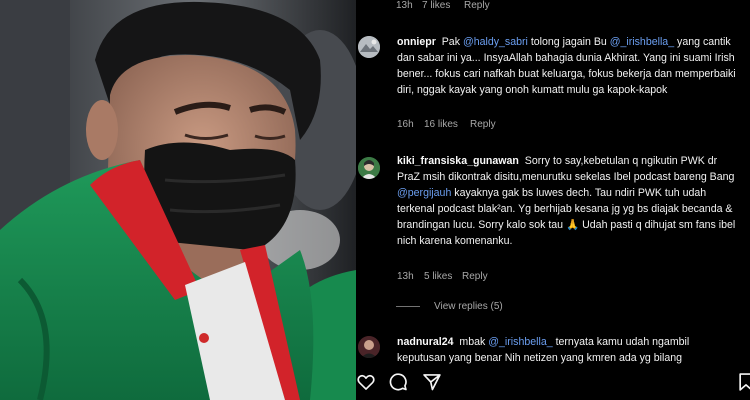 Image resolution: width=750 pixels, height=400 pixels. Describe the element at coordinates (495, 42) in the screenshot. I see `mention-link: @haldy_sabri` at that location.